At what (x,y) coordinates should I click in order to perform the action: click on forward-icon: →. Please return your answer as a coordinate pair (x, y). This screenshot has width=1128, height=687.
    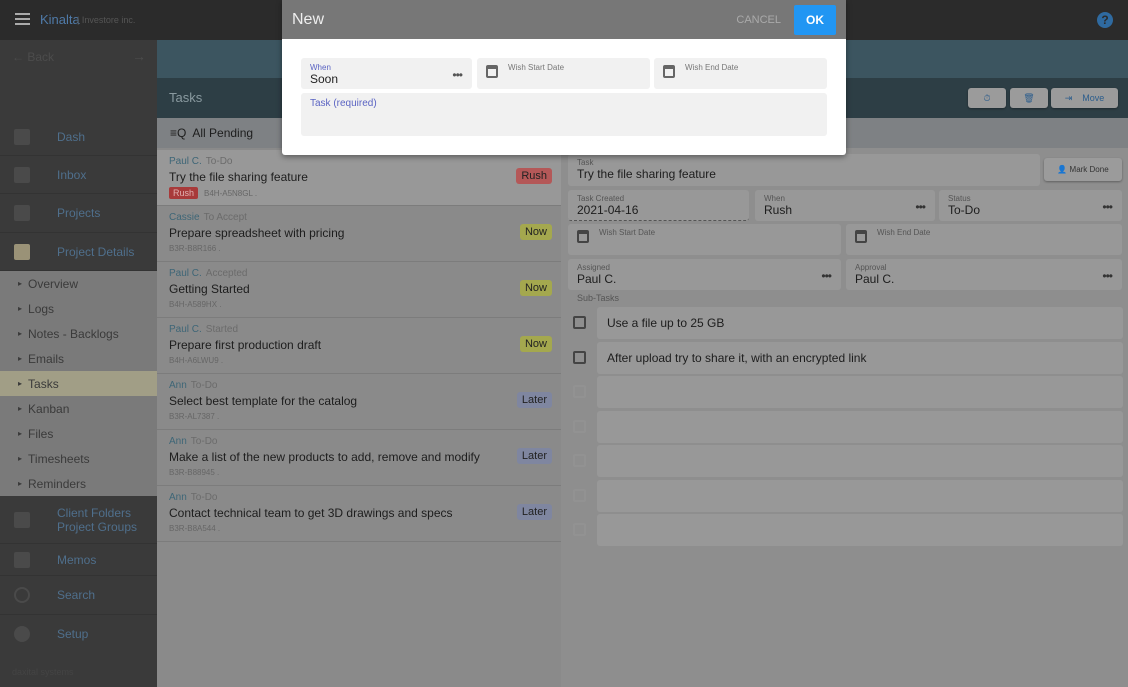
    Looking at the image, I should click on (139, 56).